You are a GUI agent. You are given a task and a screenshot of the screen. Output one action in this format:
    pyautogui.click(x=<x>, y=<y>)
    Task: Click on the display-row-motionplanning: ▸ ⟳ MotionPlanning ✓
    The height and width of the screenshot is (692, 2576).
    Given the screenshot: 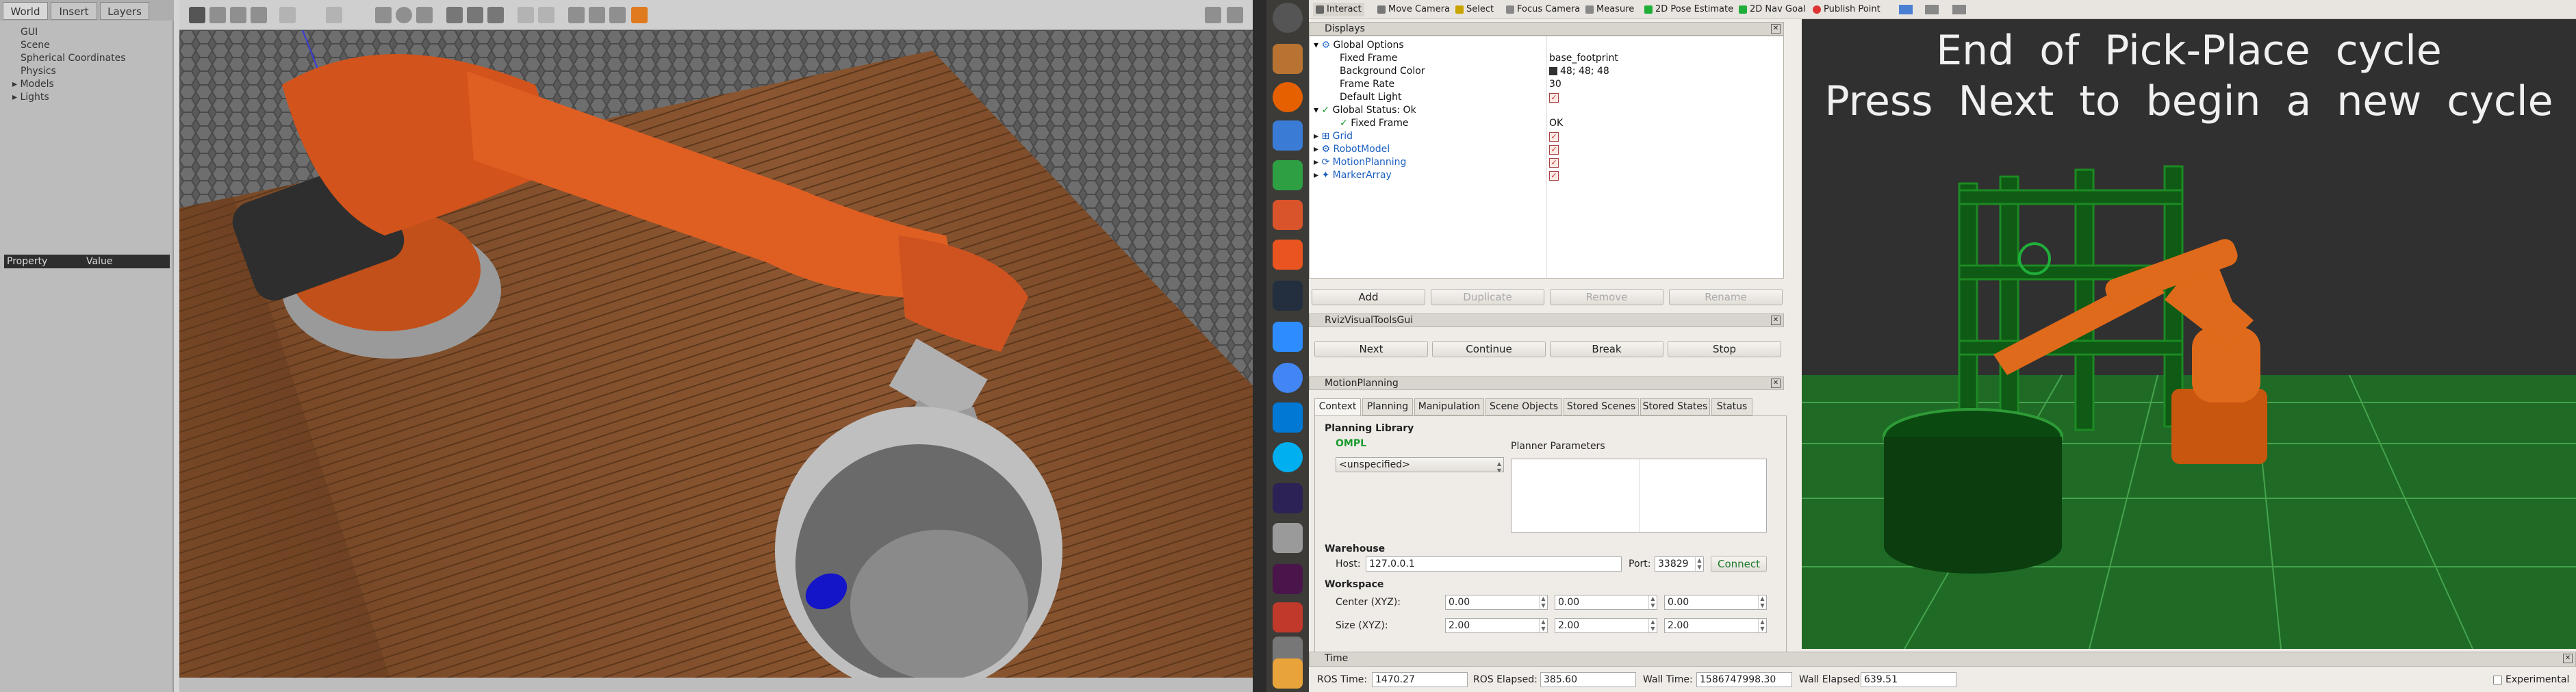 What is the action you would take?
    pyautogui.click(x=1547, y=162)
    